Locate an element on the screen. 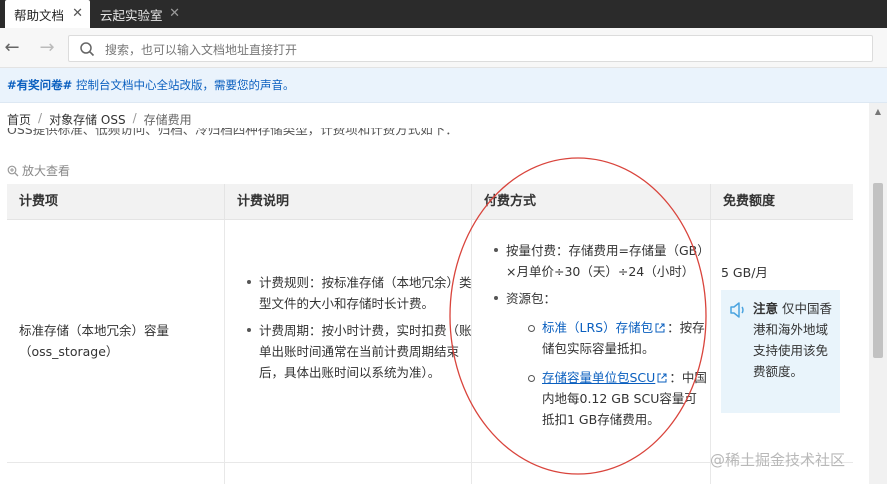  browser-tab-strip: 帮助文档 ✕ 云起实验室 ✕ is located at coordinates (443, 14).